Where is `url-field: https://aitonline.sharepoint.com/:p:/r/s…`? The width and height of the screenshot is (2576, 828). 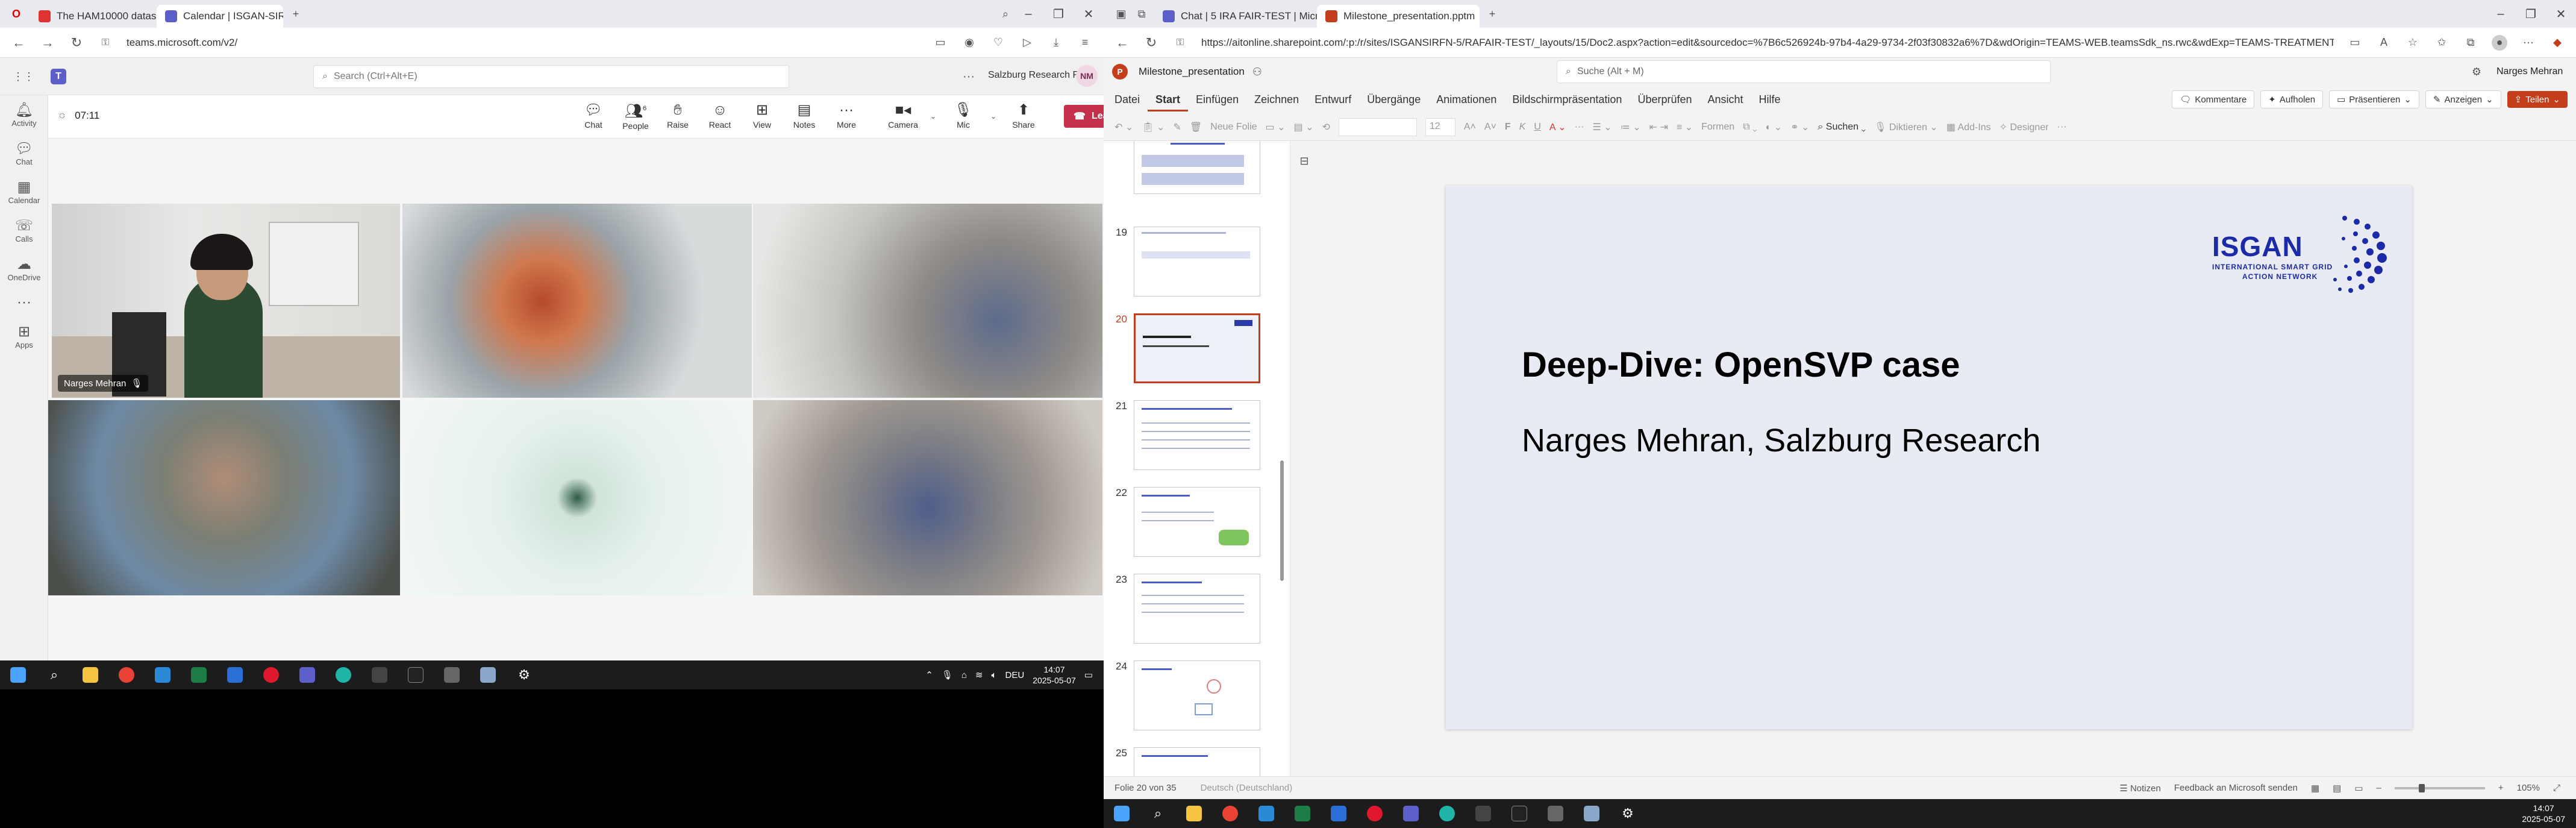 url-field: https://aitonline.sharepoint.com/:p:/r/s… is located at coordinates (1768, 43).